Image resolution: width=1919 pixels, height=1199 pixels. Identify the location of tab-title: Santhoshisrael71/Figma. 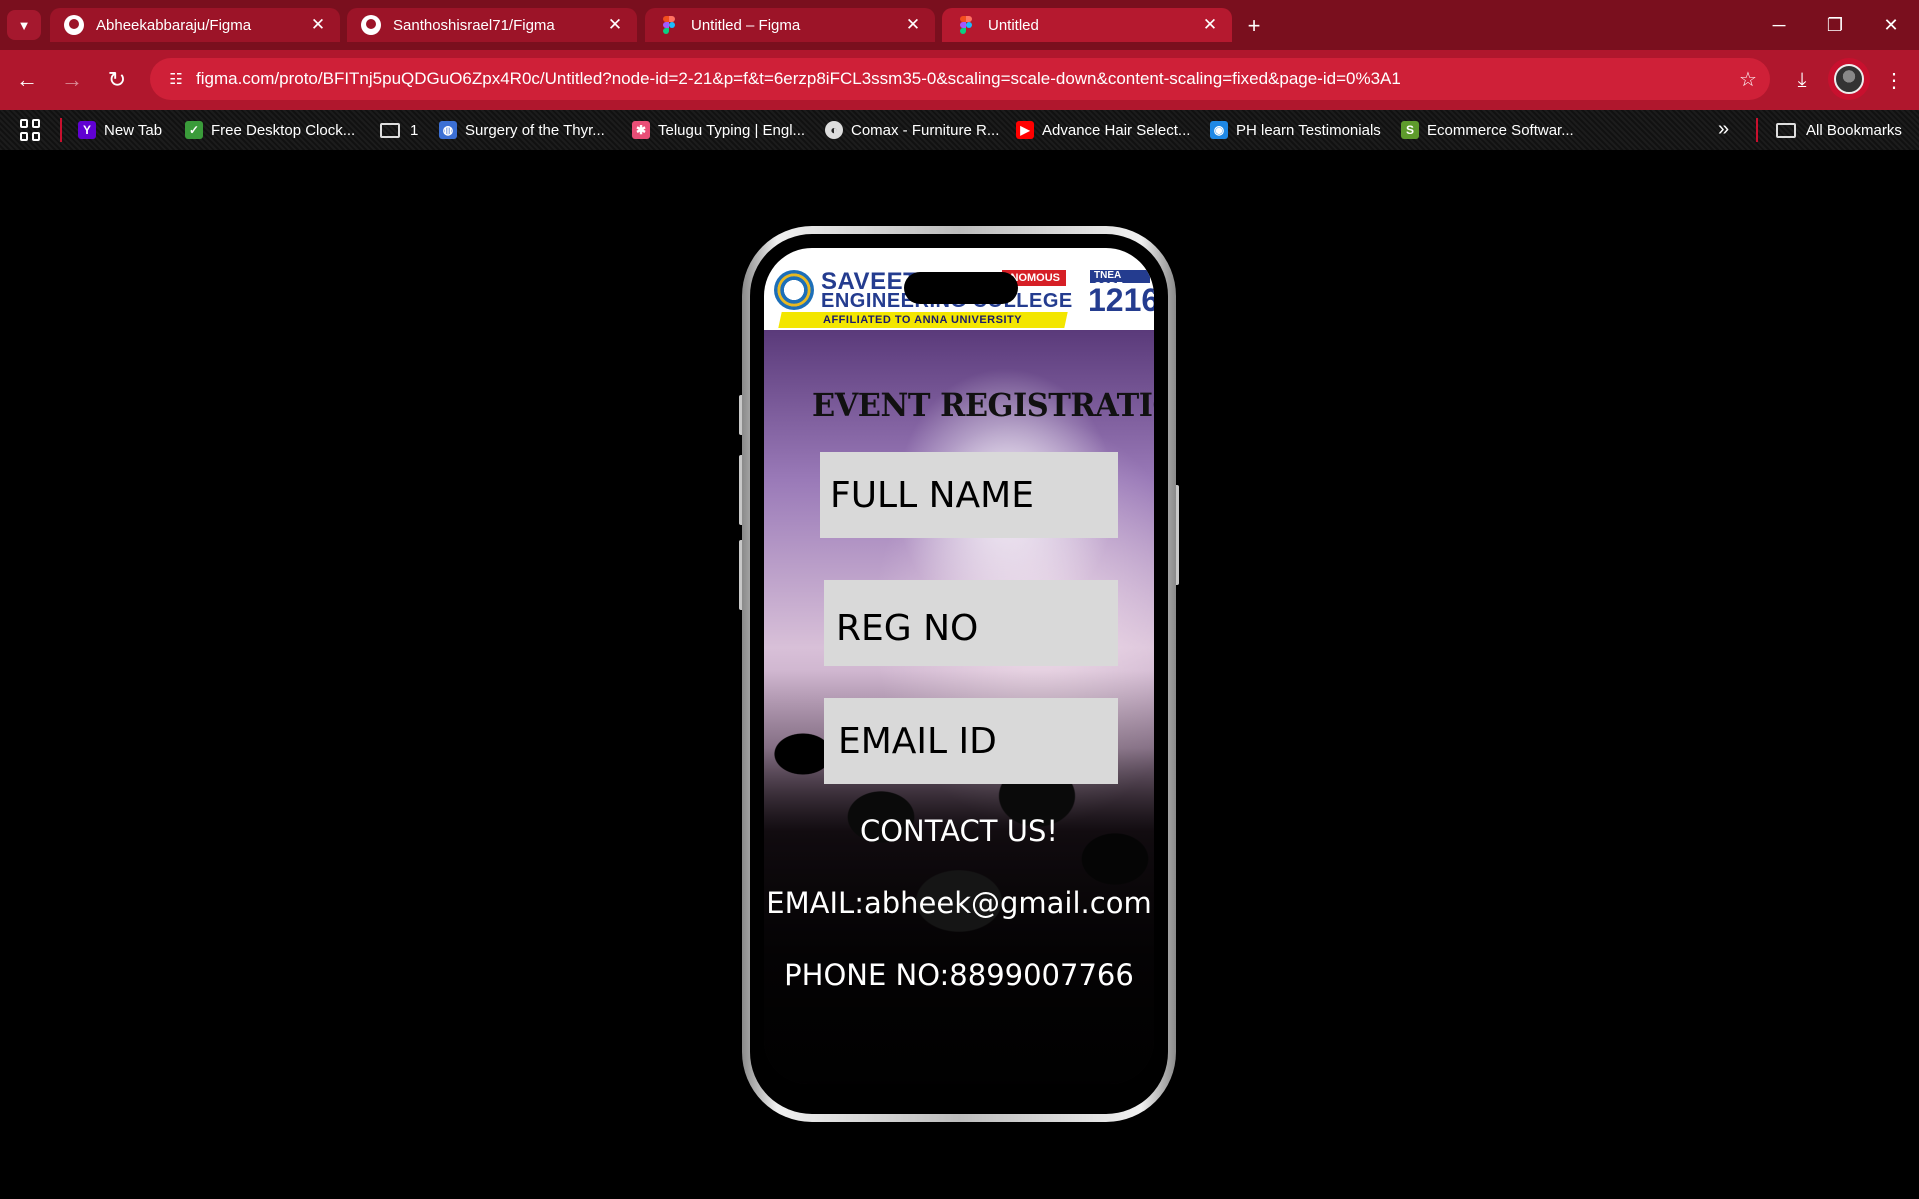
(474, 25).